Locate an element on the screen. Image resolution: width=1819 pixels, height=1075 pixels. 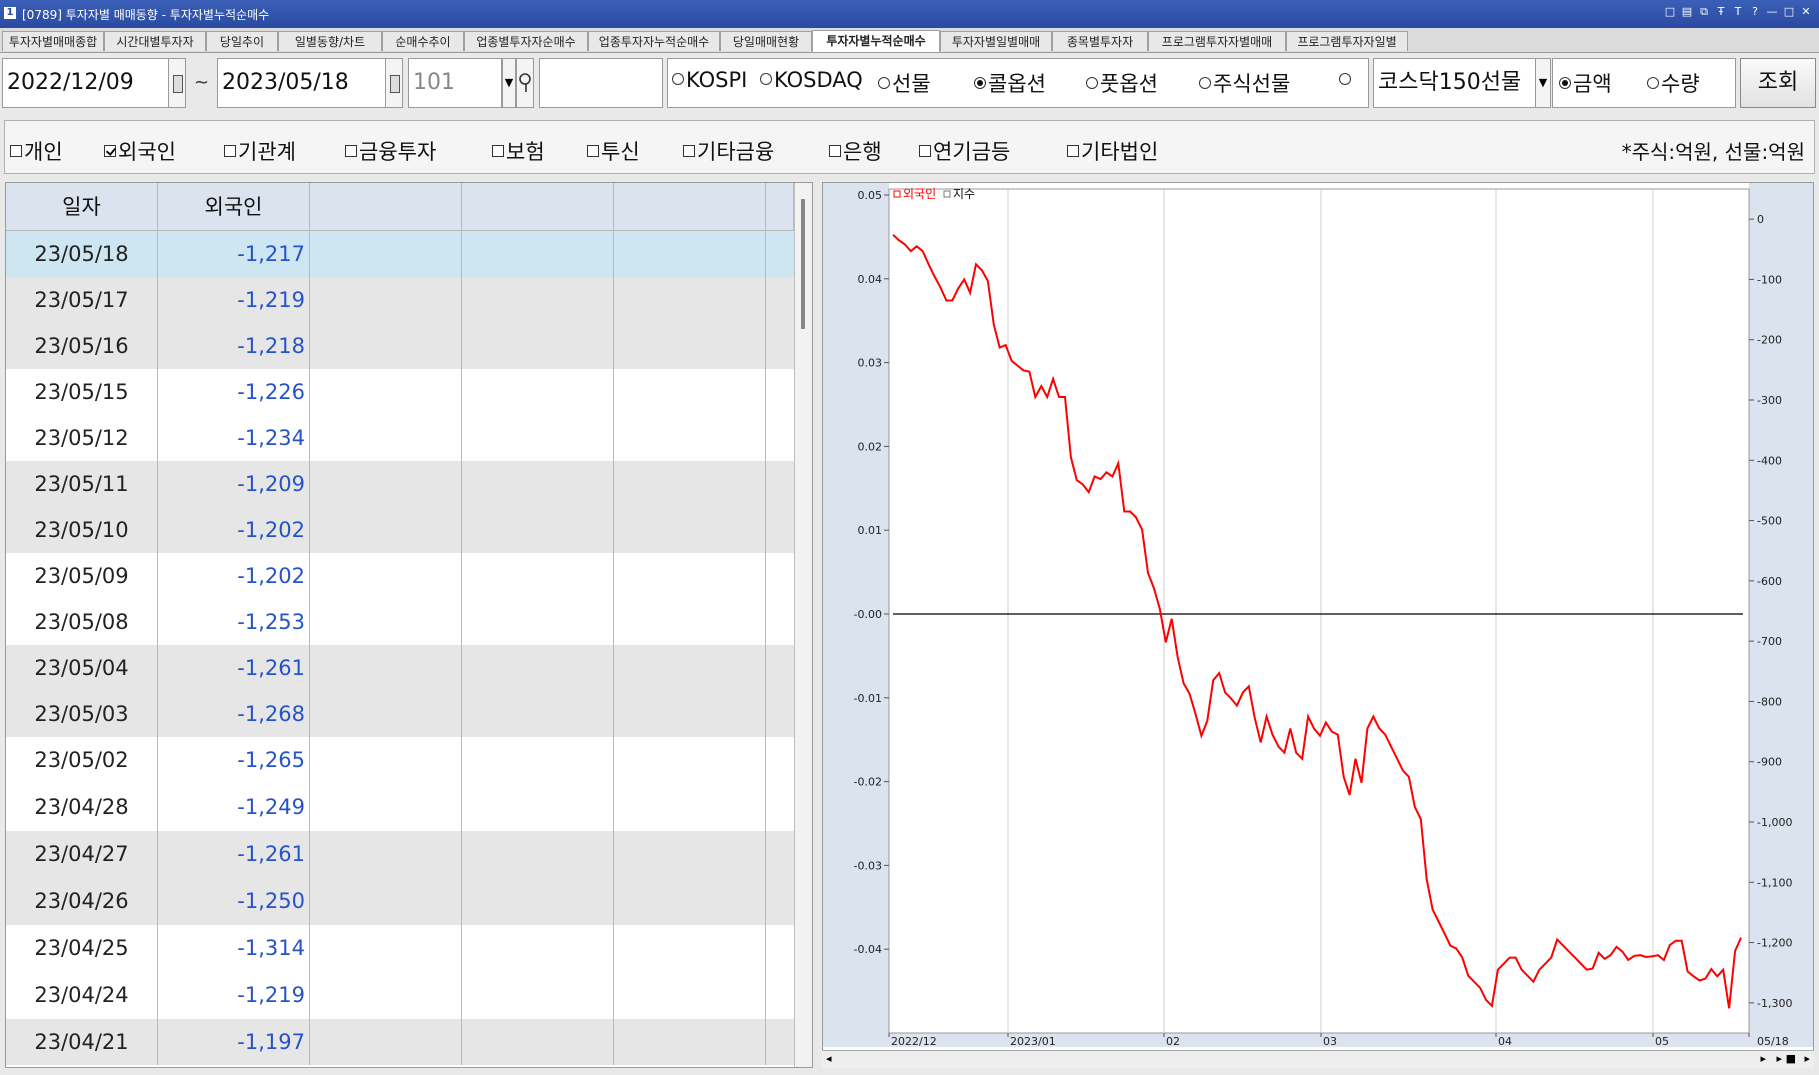
date-range-tilde: ~ is located at coordinates (202, 82).